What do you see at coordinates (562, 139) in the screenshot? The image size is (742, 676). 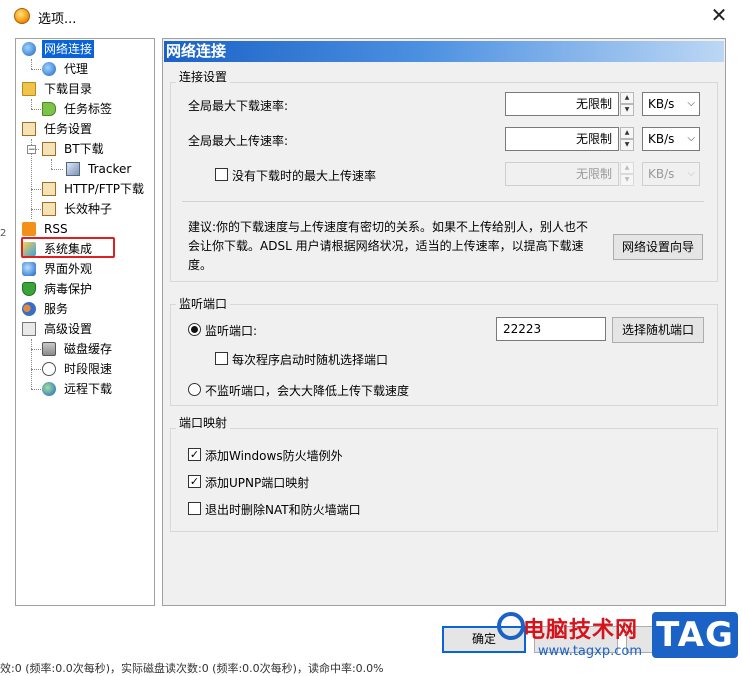 I see `max-upload-input: 无限制` at bounding box center [562, 139].